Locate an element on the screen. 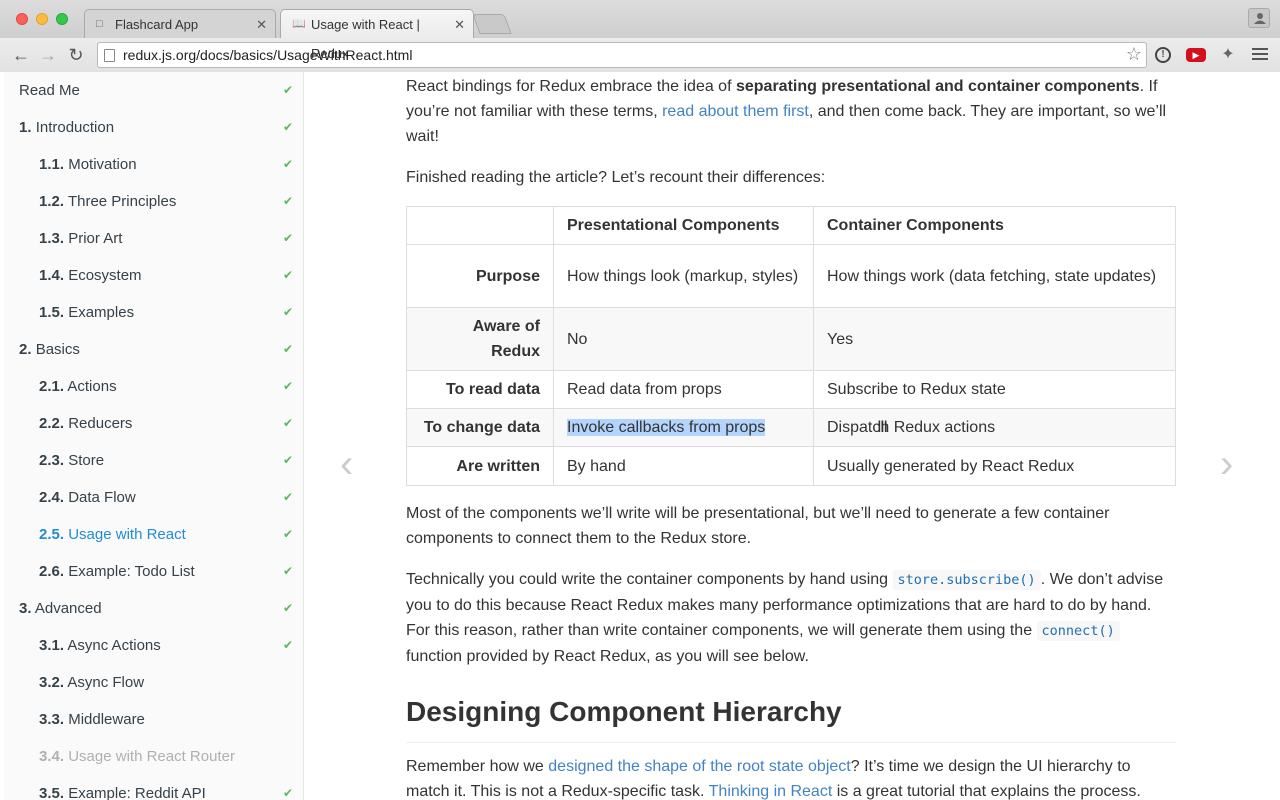 This screenshot has width=1280, height=800. close-window-button is located at coordinates (22, 19).